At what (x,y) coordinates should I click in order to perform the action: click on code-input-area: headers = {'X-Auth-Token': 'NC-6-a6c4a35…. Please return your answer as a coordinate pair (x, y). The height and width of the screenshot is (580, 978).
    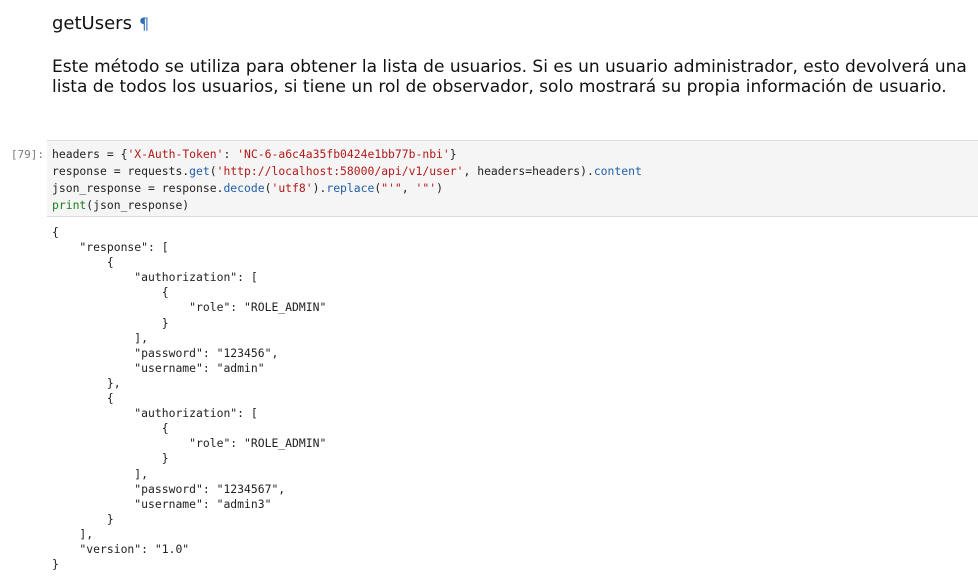
    Looking at the image, I should click on (512, 178).